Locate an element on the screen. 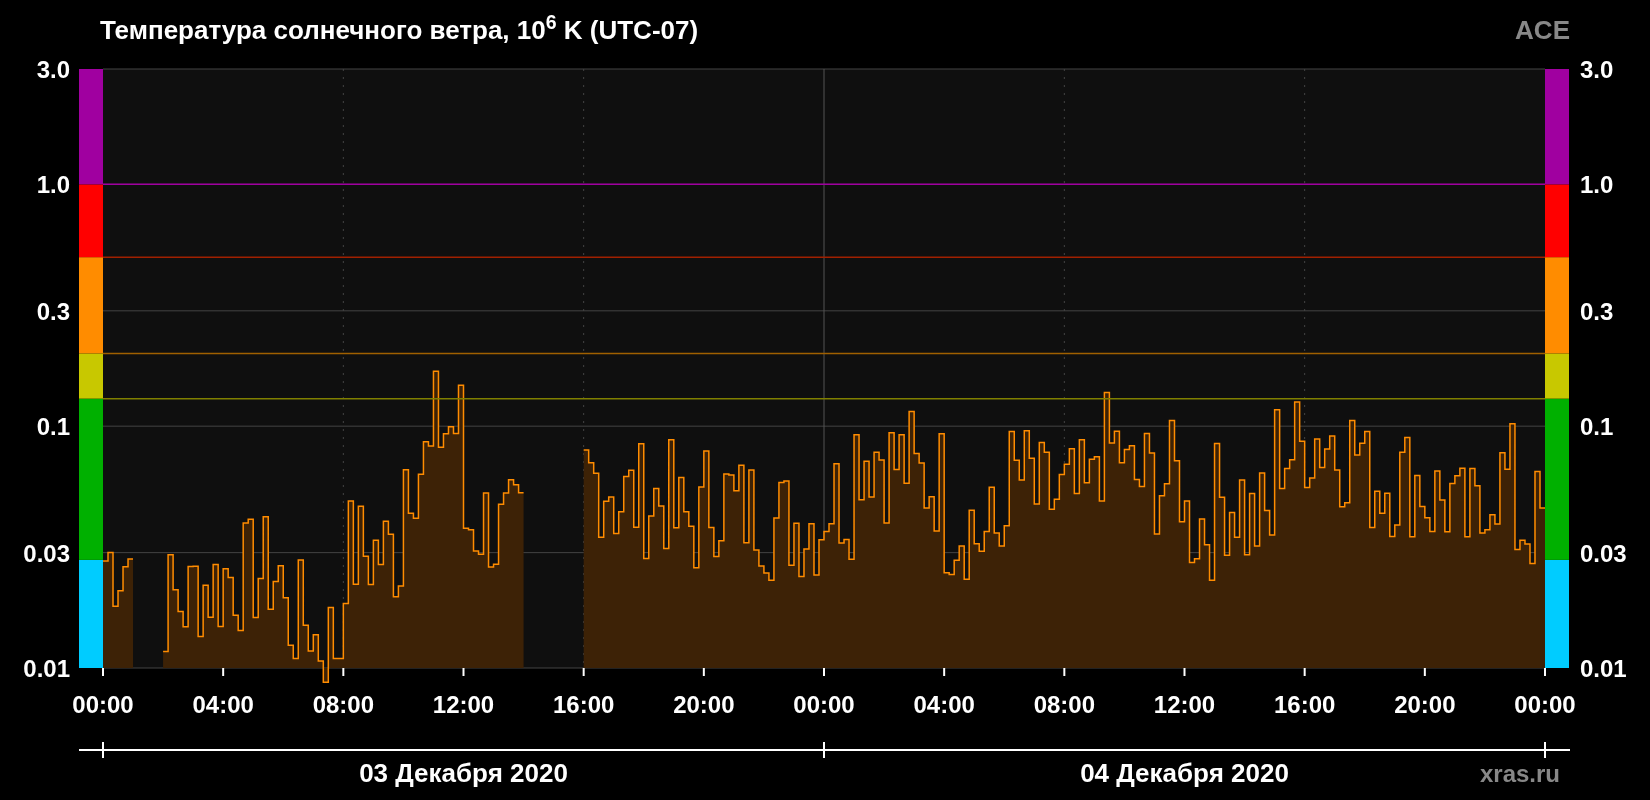  date-label: 03 Декабря 2020 is located at coordinates (463, 773).